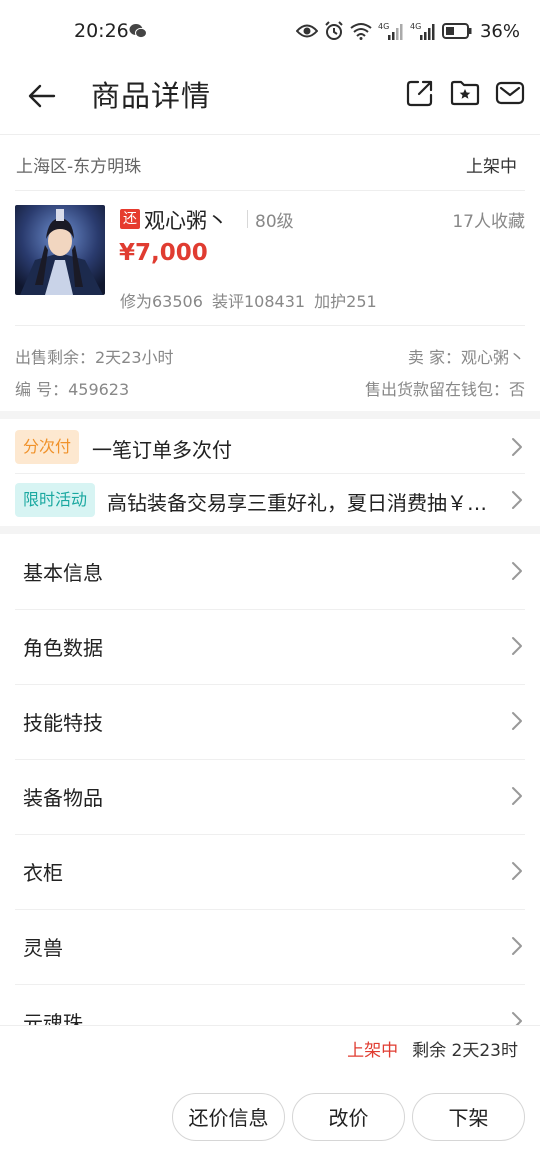 The image size is (540, 1155). I want to click on app-header: 商品详情, so click(270, 98).